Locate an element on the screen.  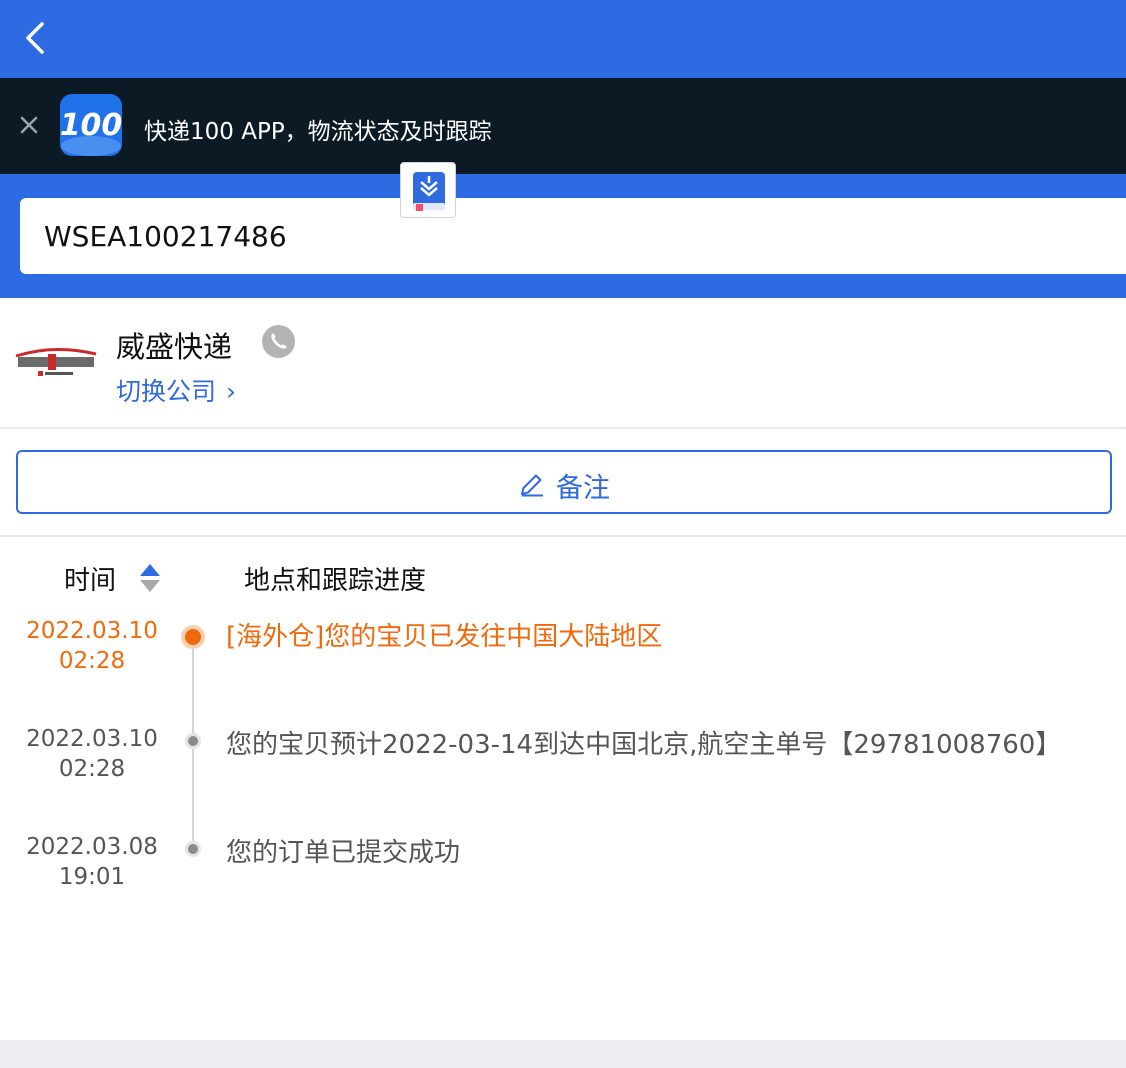
timeline-dot-active is located at coordinates (193, 637).